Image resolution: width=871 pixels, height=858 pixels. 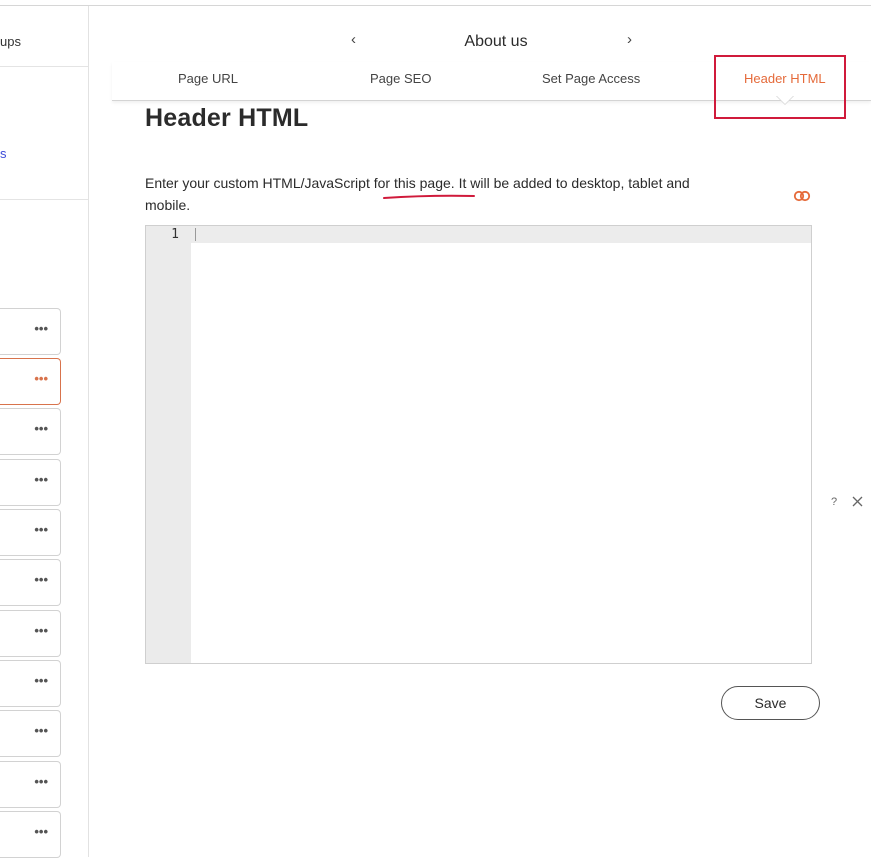 What do you see at coordinates (429, 196) in the screenshot?
I see `underline-annotation` at bounding box center [429, 196].